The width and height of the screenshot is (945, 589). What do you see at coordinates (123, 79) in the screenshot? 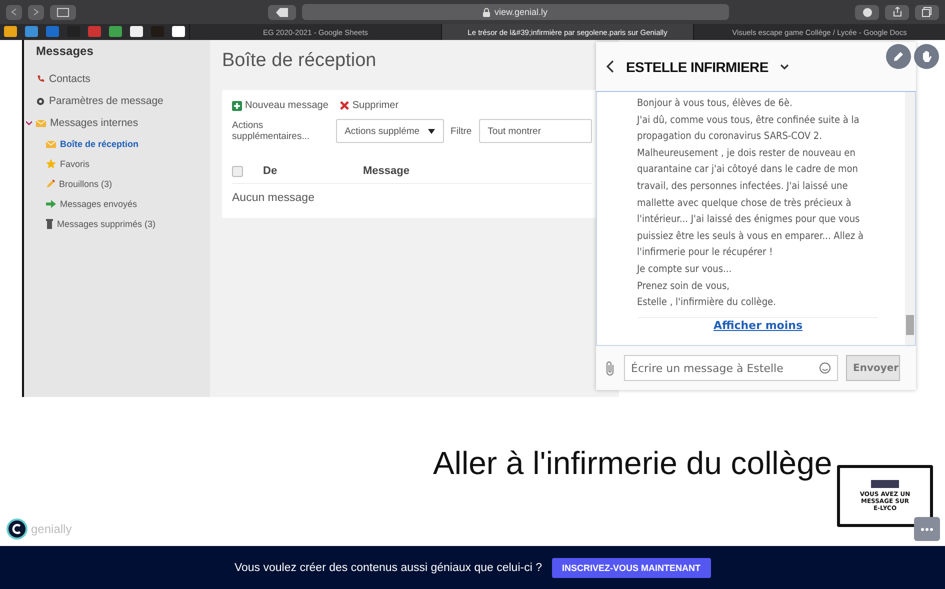
I see `sidebar-item: Contacts` at bounding box center [123, 79].